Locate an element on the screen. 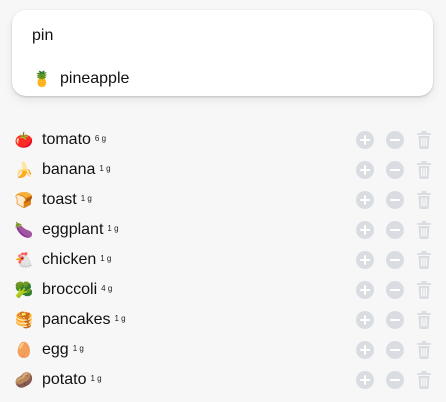  item-name: tomato is located at coordinates (66, 139).